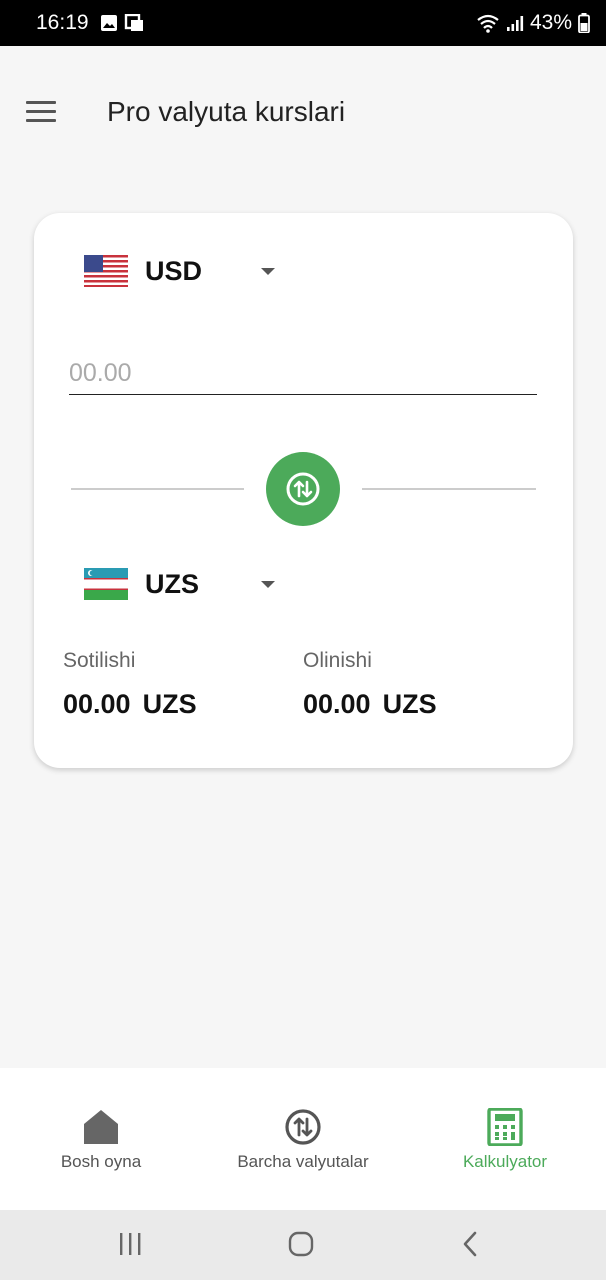 This screenshot has width=606, height=1280. I want to click on nav-item-calculator: Kalkulyator, so click(505, 1140).